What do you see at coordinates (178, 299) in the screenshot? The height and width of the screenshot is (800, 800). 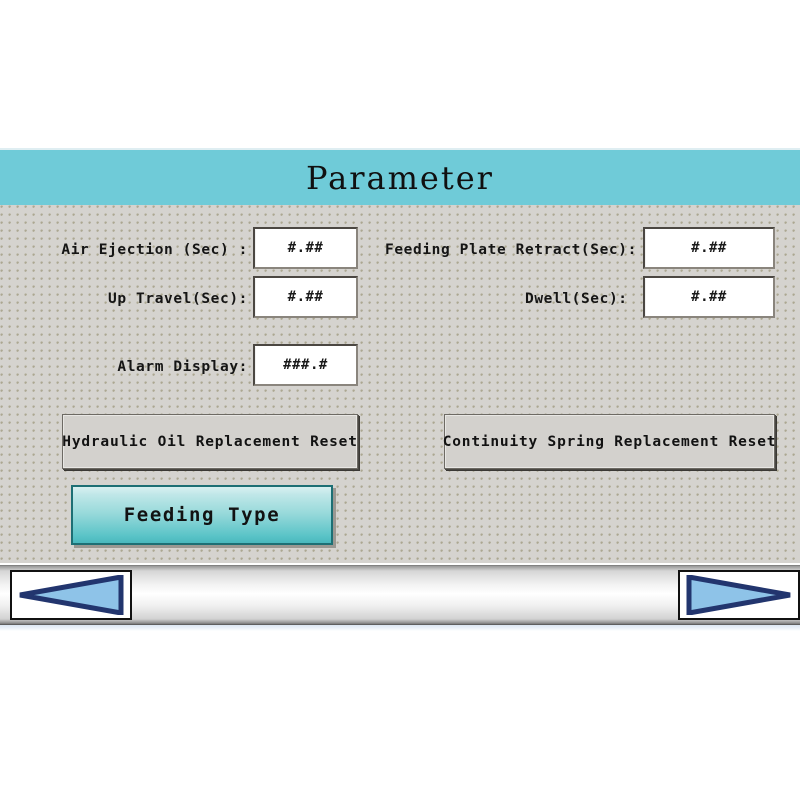 I see `up-travel-label: Up Travel(Sec):` at bounding box center [178, 299].